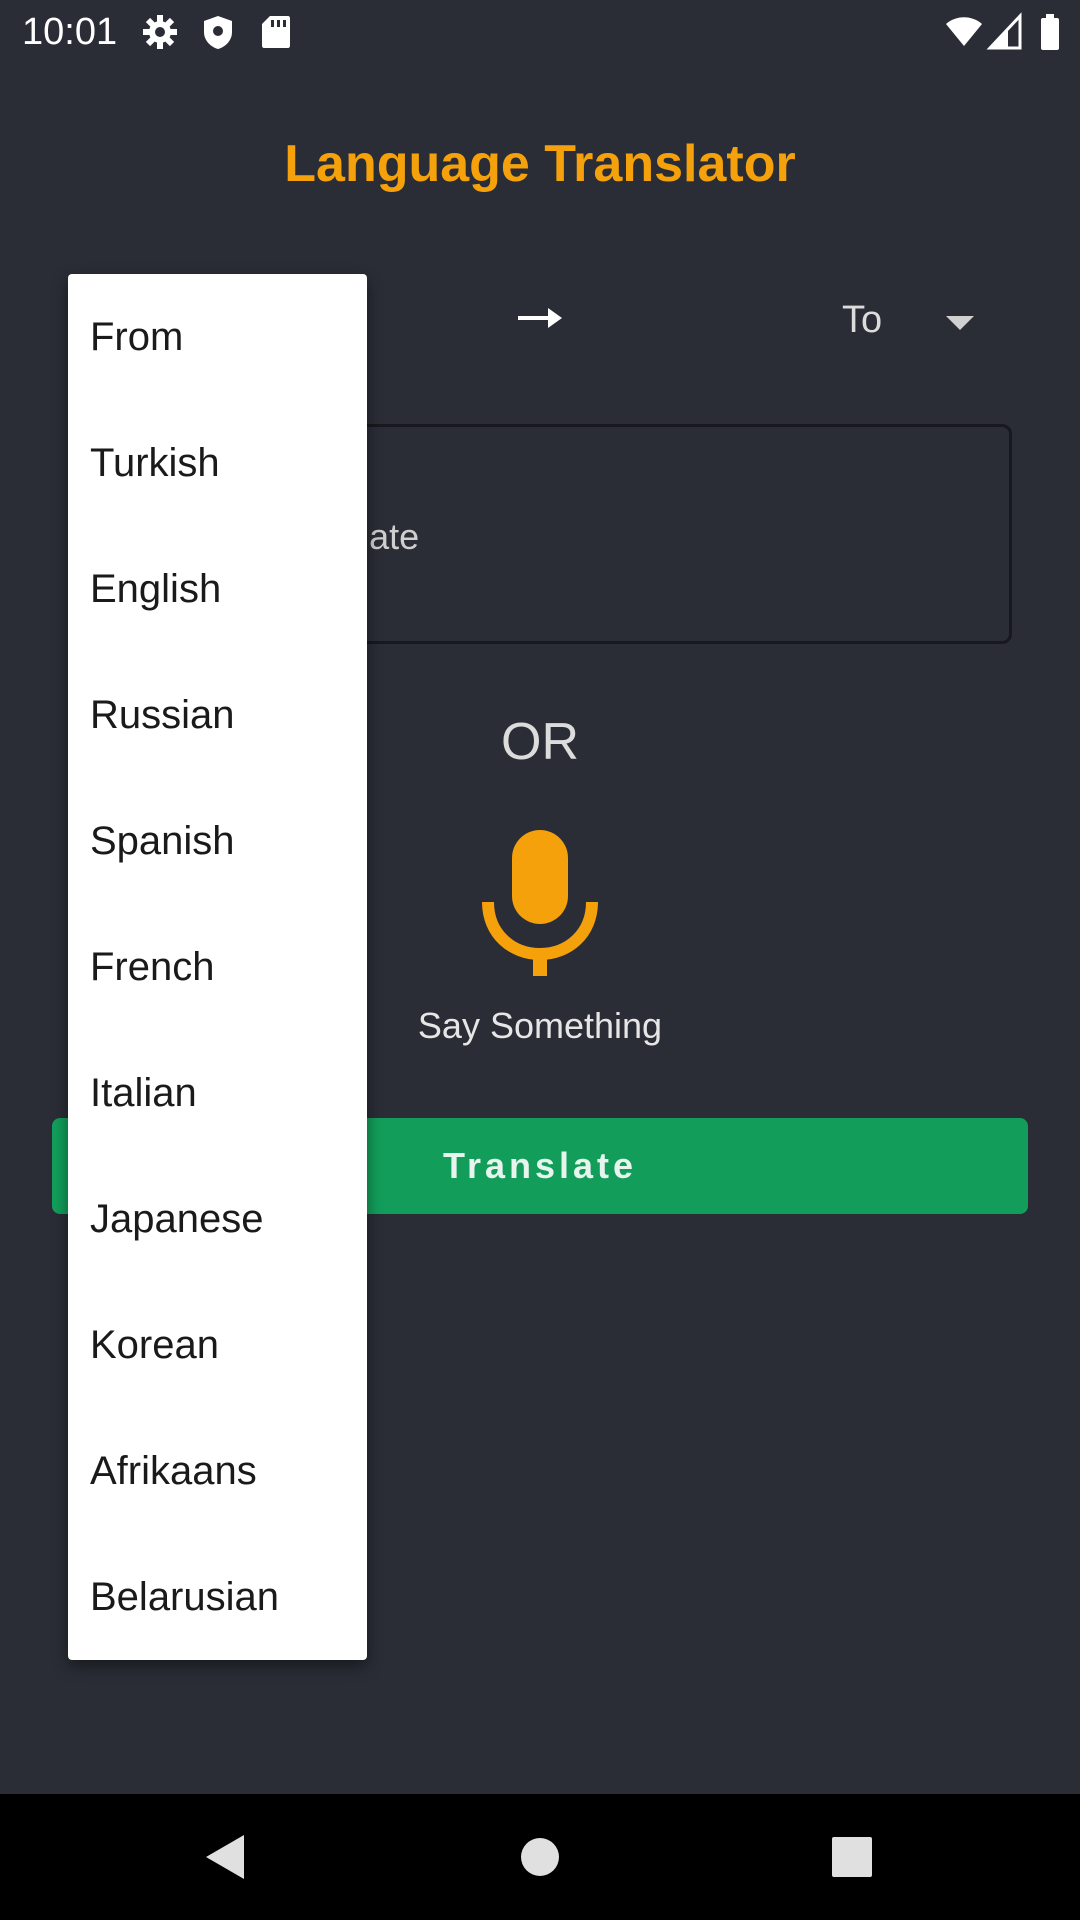  I want to click on dropdown-item-belarusian: Belarusian, so click(217, 1597).